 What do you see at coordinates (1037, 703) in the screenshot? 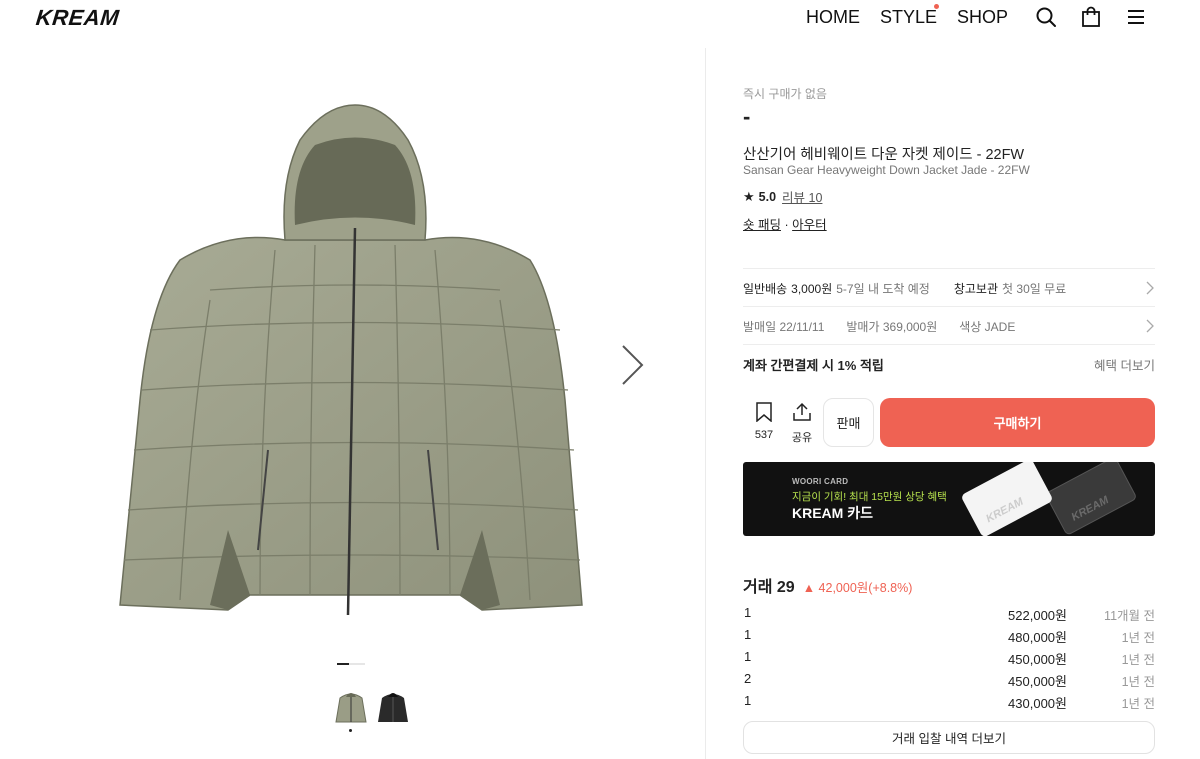
I see `trade-price: 430,000원` at bounding box center [1037, 703].